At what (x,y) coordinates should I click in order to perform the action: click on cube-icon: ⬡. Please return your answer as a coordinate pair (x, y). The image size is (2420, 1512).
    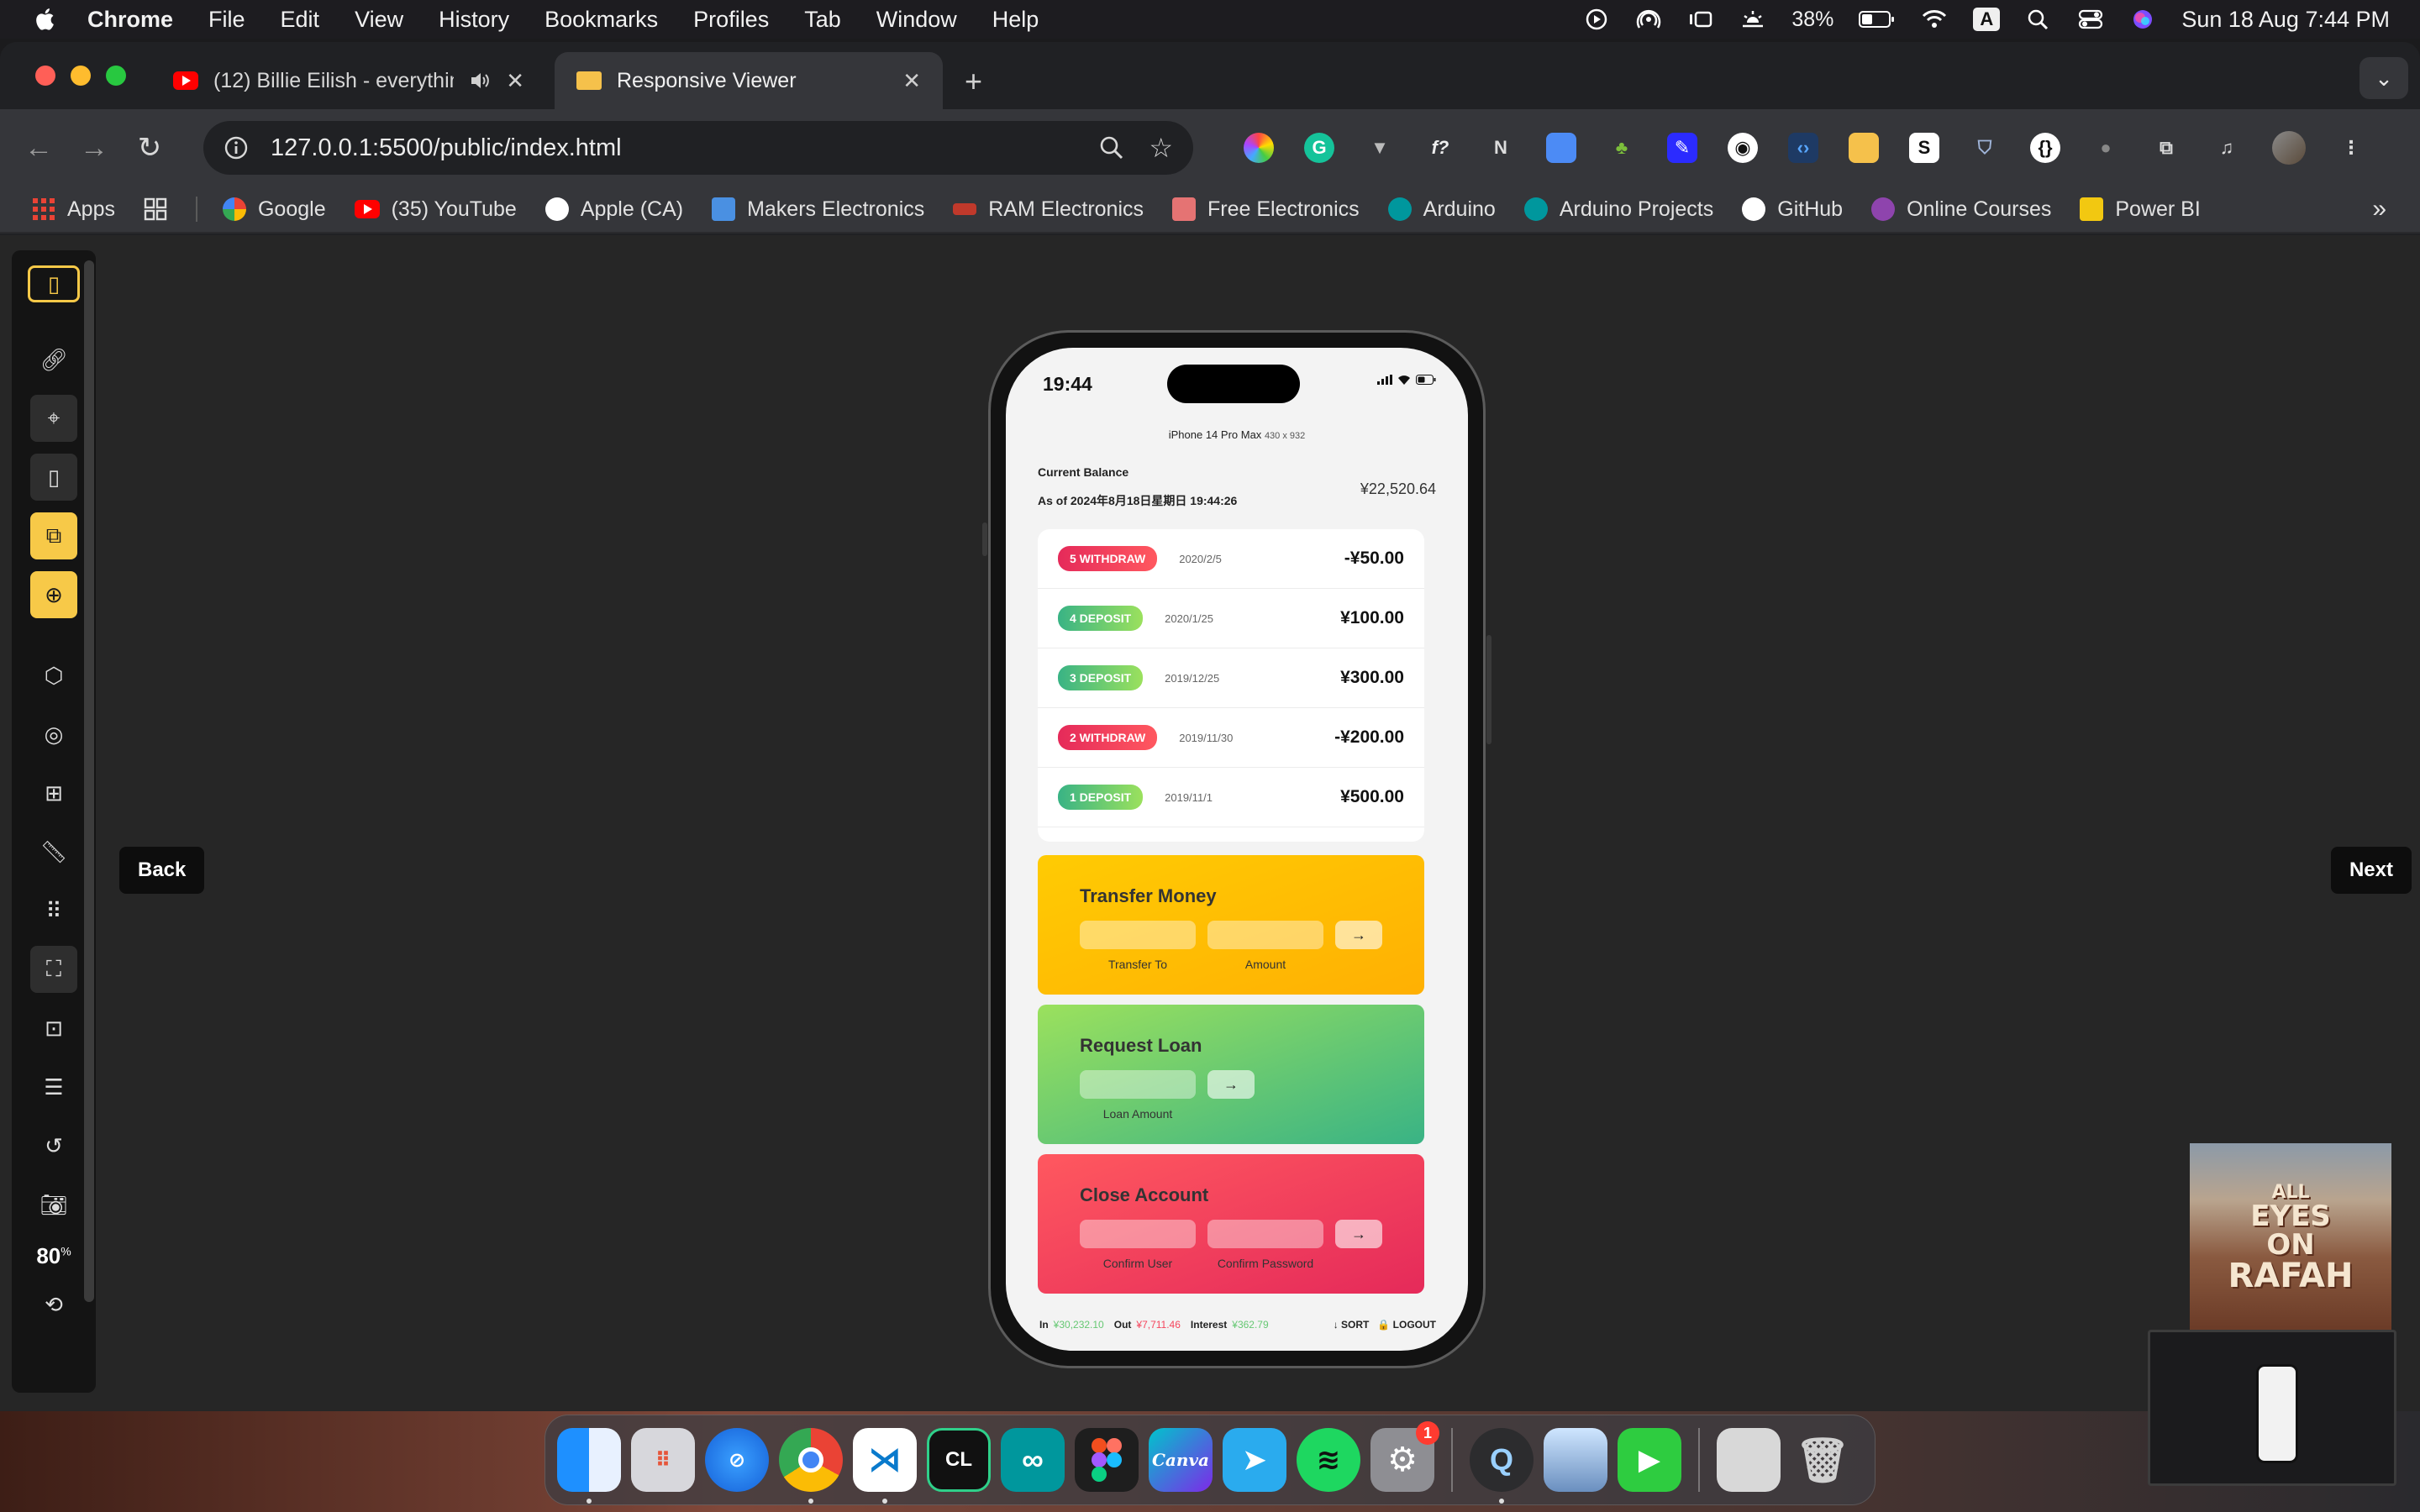
    Looking at the image, I should click on (53, 675).